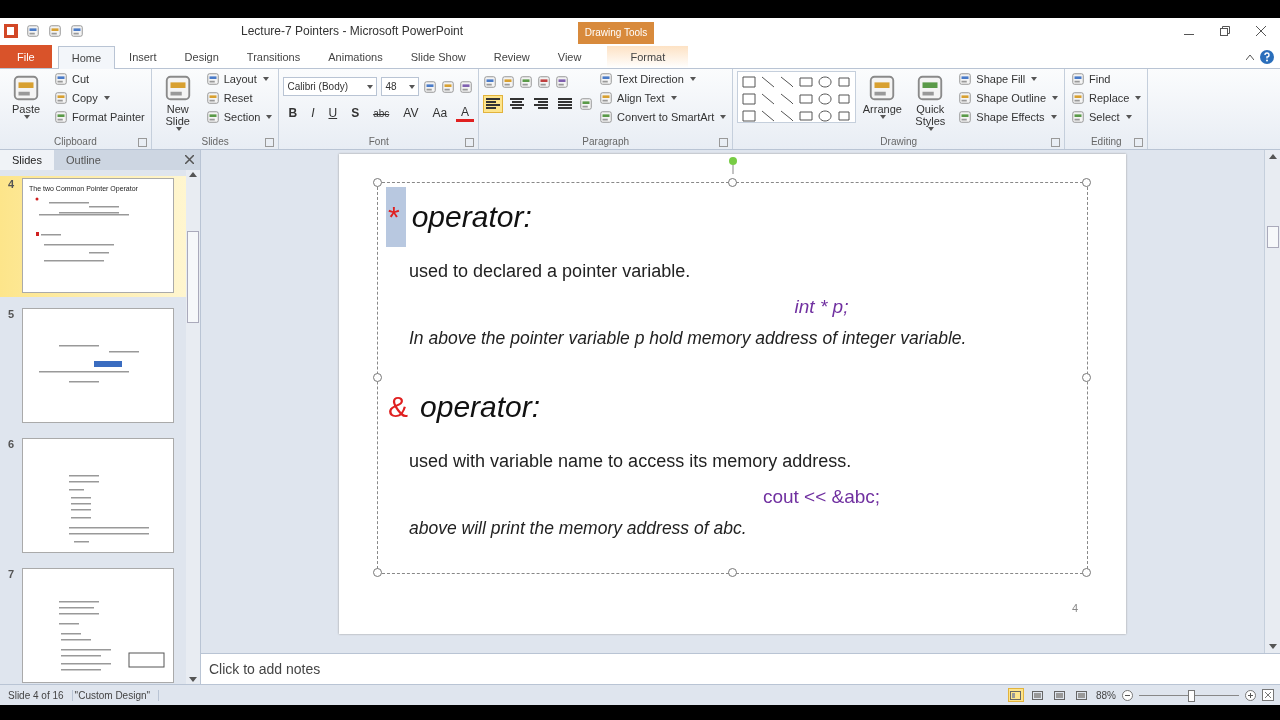 This screenshot has height=720, width=1280. Describe the element at coordinates (930, 103) in the screenshot. I see `ribbon-button: Quick Styles` at that location.